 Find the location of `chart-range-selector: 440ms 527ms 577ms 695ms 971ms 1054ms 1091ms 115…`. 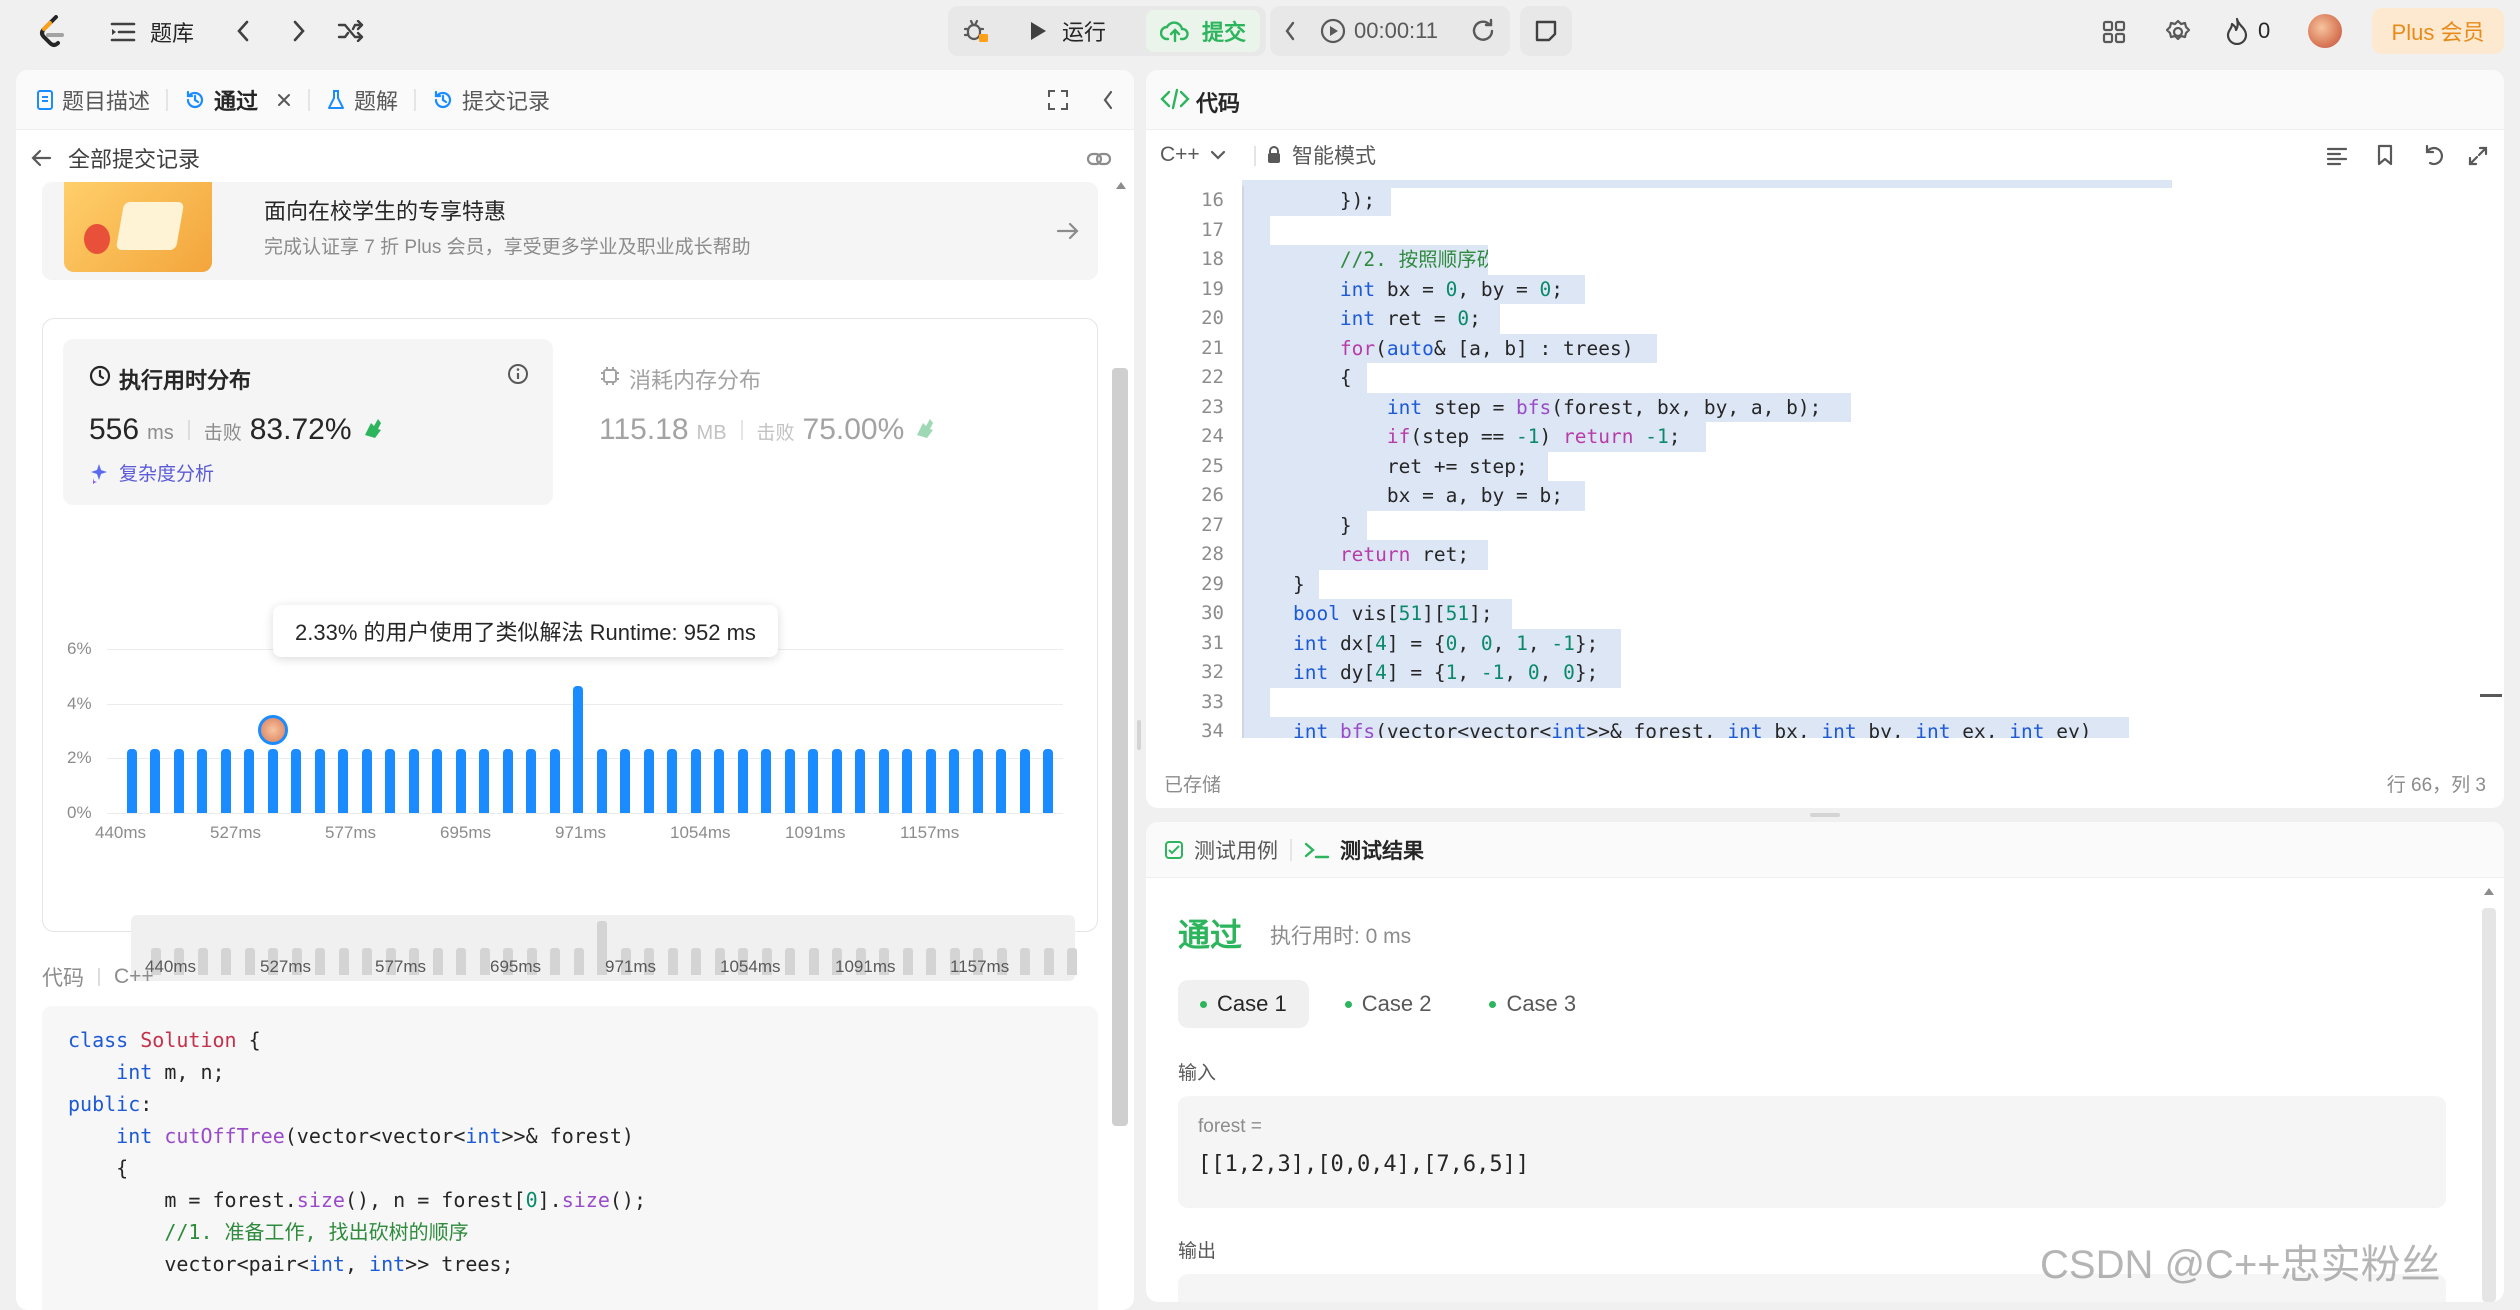

chart-range-selector: 440ms 527ms 577ms 695ms 971ms 1054ms 1091ms 115… is located at coordinates (604, 948).